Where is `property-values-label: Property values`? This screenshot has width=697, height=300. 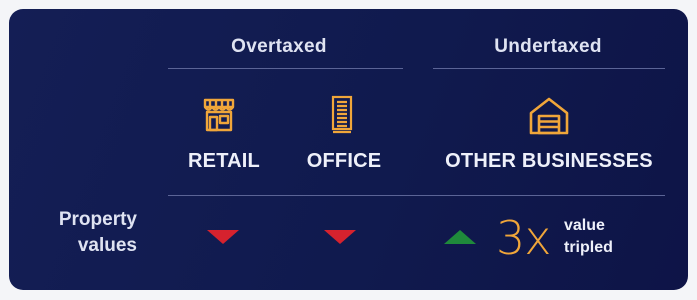 property-values-label: Property values is located at coordinates (73, 233).